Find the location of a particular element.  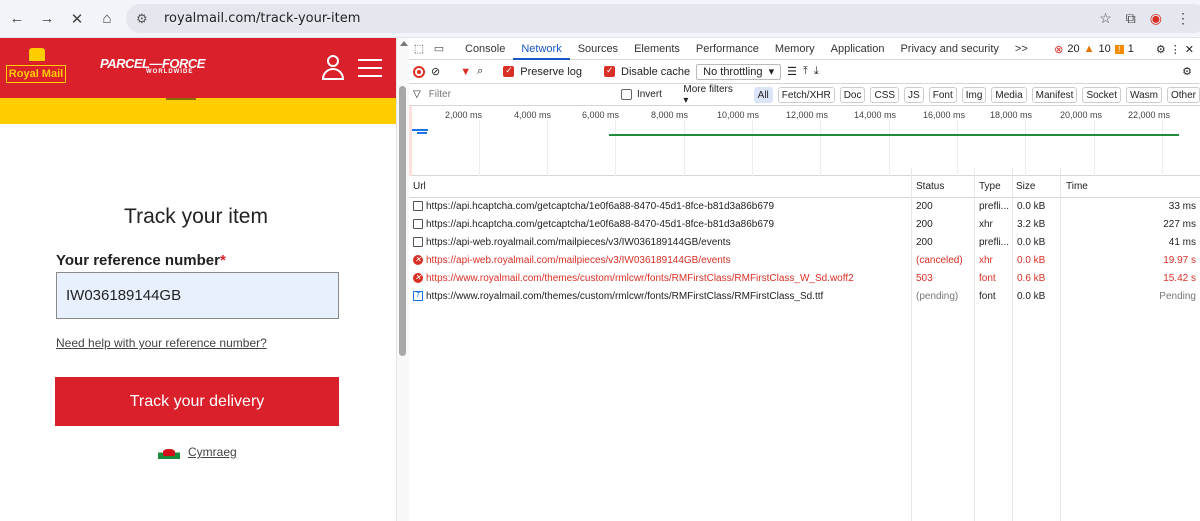

network-settings-icon: ⚙ is located at coordinates (1187, 71).